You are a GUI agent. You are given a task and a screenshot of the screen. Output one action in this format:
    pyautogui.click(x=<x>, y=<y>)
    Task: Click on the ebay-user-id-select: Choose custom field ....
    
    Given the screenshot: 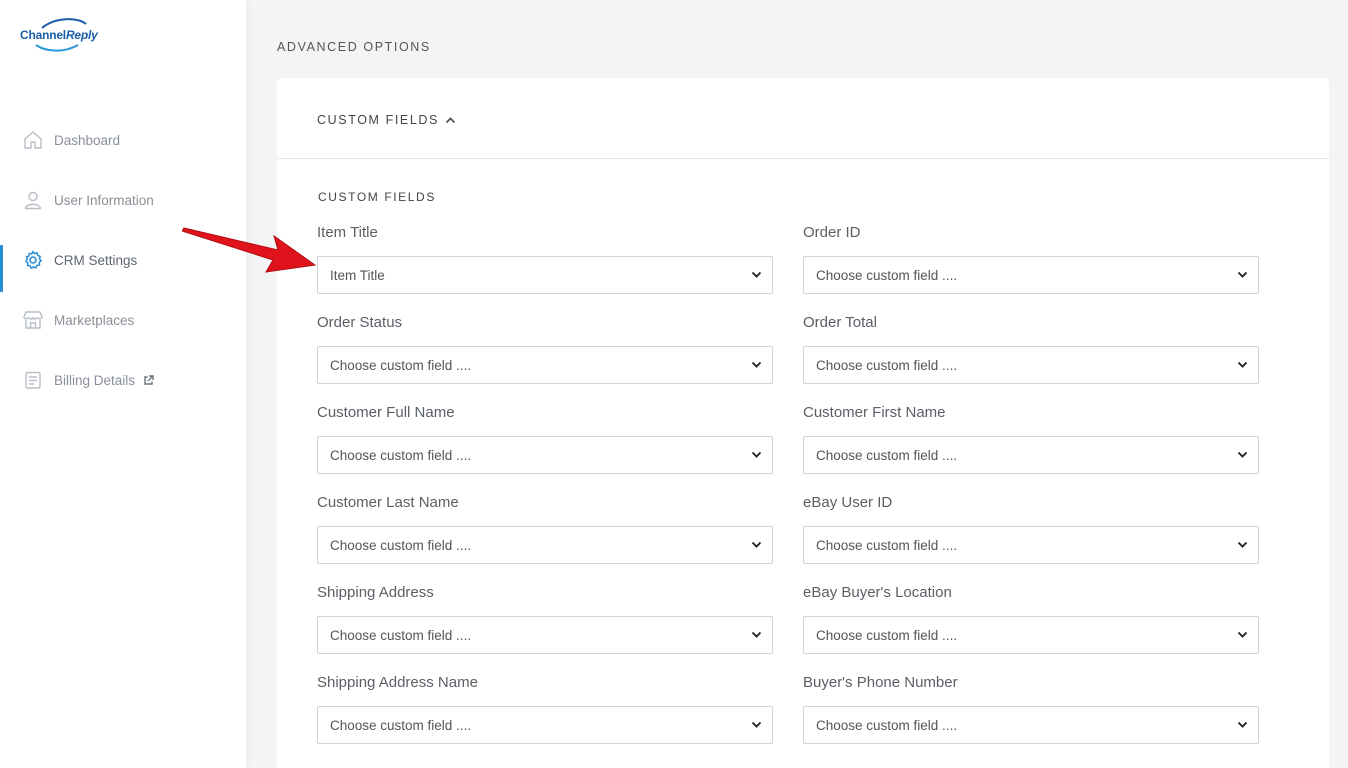 What is the action you would take?
    pyautogui.click(x=1031, y=545)
    